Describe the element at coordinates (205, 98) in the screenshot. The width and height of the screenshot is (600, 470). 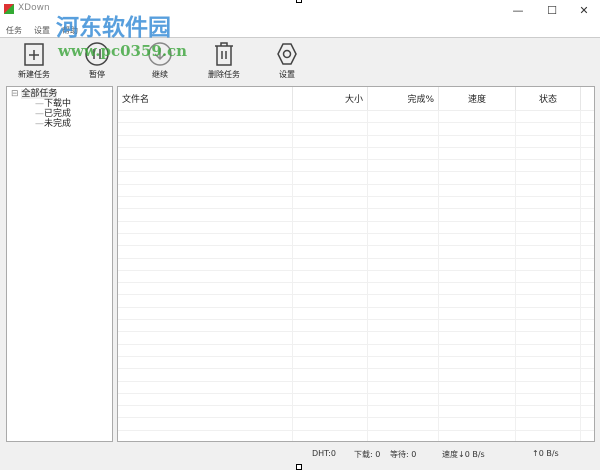
I see `column-filename: 文件名` at that location.